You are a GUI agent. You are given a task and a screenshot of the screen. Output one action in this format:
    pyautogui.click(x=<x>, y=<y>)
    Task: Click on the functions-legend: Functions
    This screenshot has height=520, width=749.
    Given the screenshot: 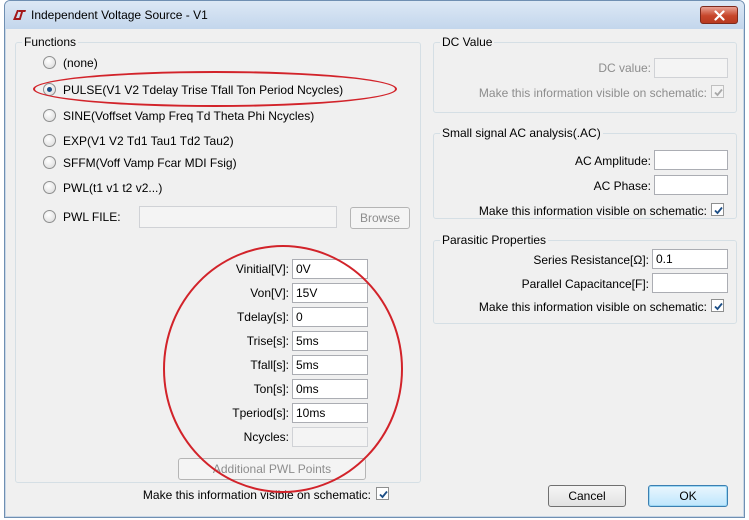 What is the action you would take?
    pyautogui.click(x=50, y=42)
    